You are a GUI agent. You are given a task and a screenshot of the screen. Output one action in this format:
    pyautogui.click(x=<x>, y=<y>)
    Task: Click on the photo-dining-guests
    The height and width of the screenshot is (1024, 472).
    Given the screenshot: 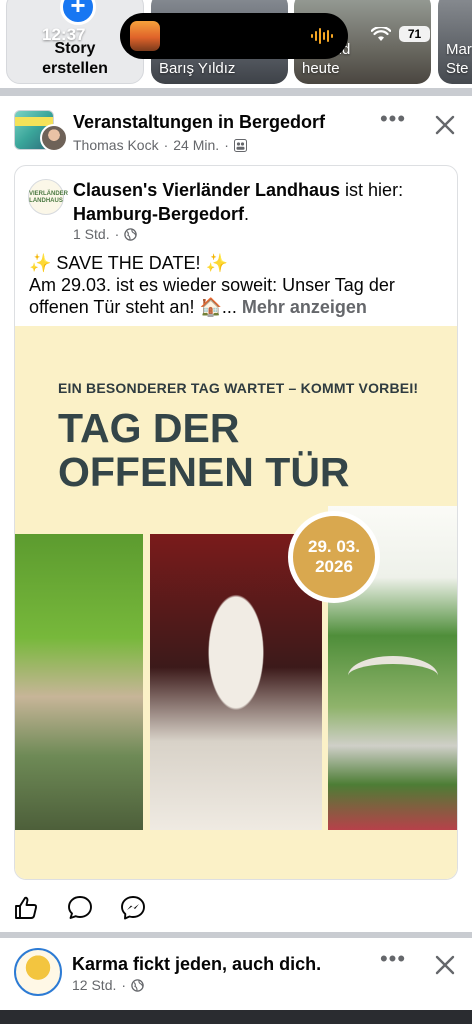 What is the action you would take?
    pyautogui.click(x=79, y=682)
    